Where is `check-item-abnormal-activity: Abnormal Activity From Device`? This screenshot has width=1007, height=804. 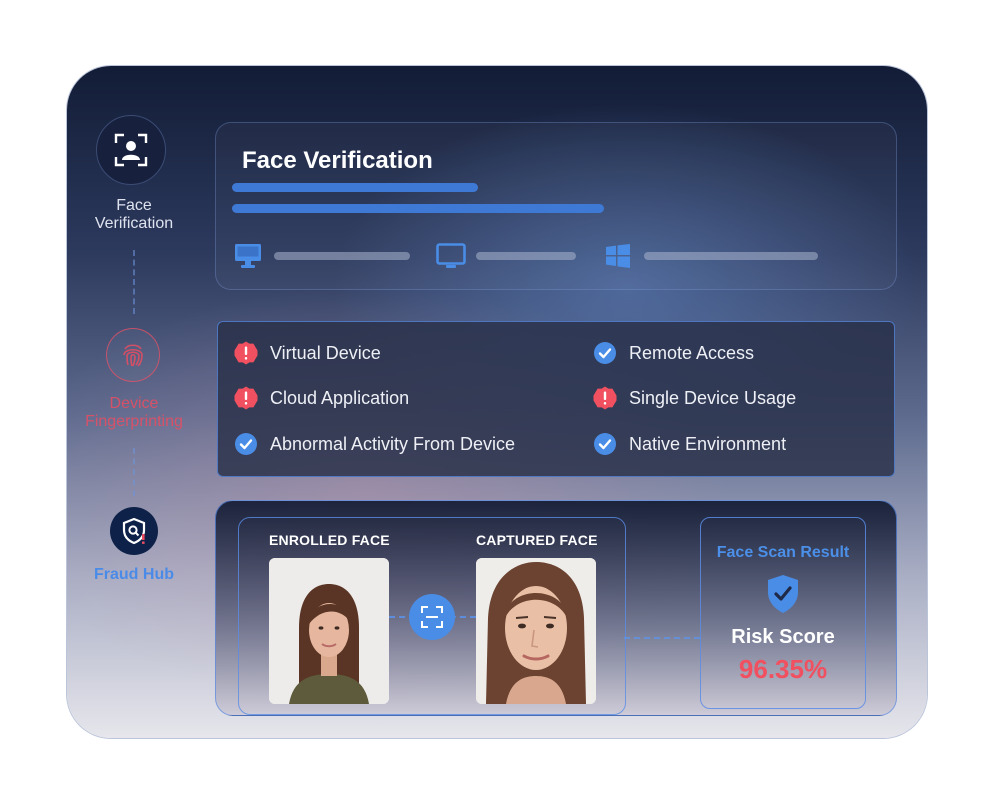 check-item-abnormal-activity: Abnormal Activity From Device is located at coordinates (374, 444).